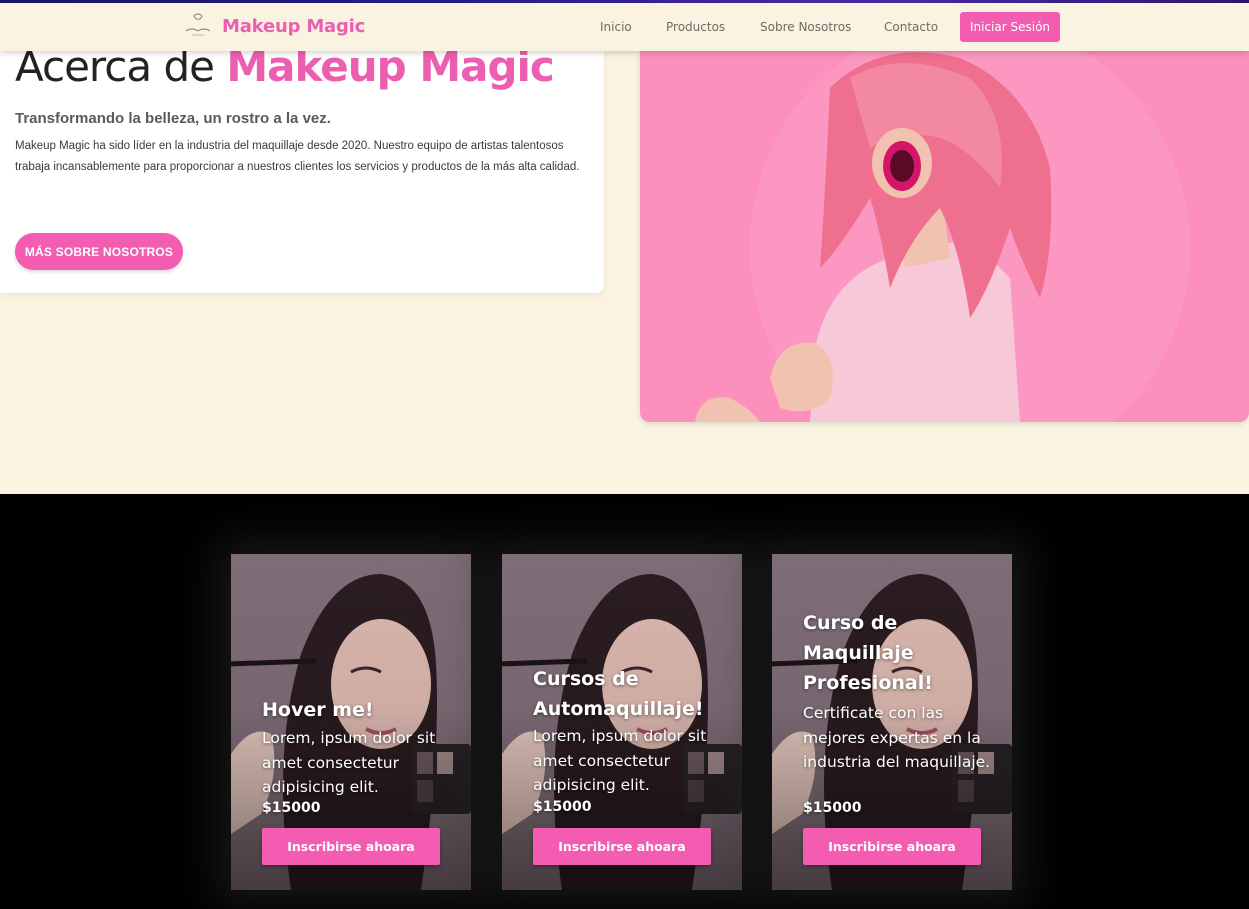 This screenshot has width=1249, height=909. What do you see at coordinates (911, 27) in the screenshot?
I see `nav-link-contacto: Contacto` at bounding box center [911, 27].